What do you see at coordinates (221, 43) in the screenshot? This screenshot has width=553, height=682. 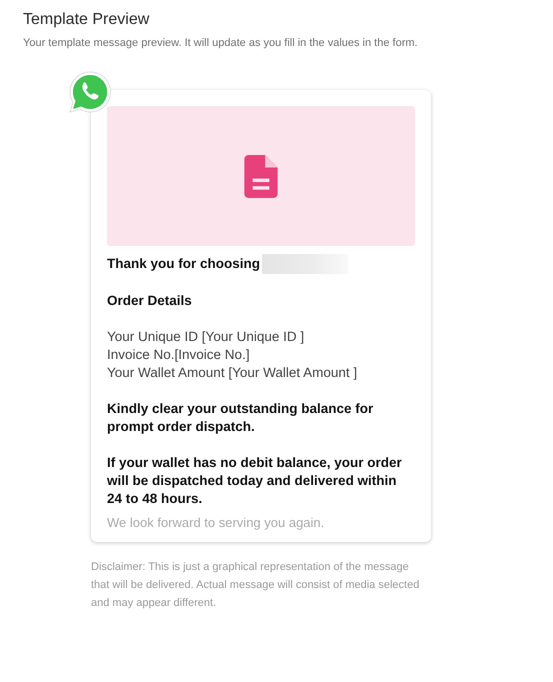 I see `section-subtitle: Your template message preview. It will update as you fill in the values in the form.` at bounding box center [221, 43].